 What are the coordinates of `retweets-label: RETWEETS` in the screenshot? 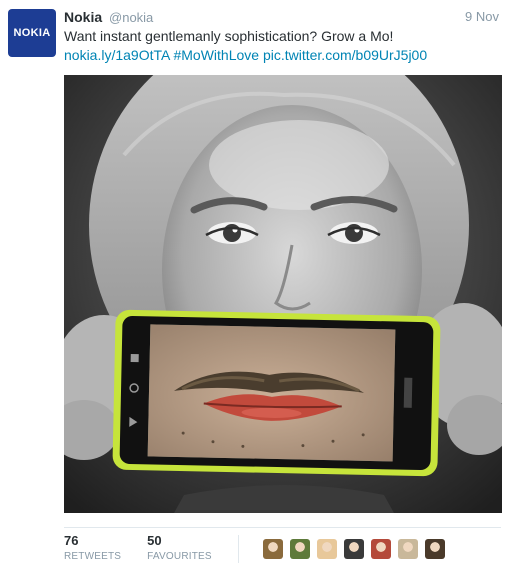 It's located at (93, 556).